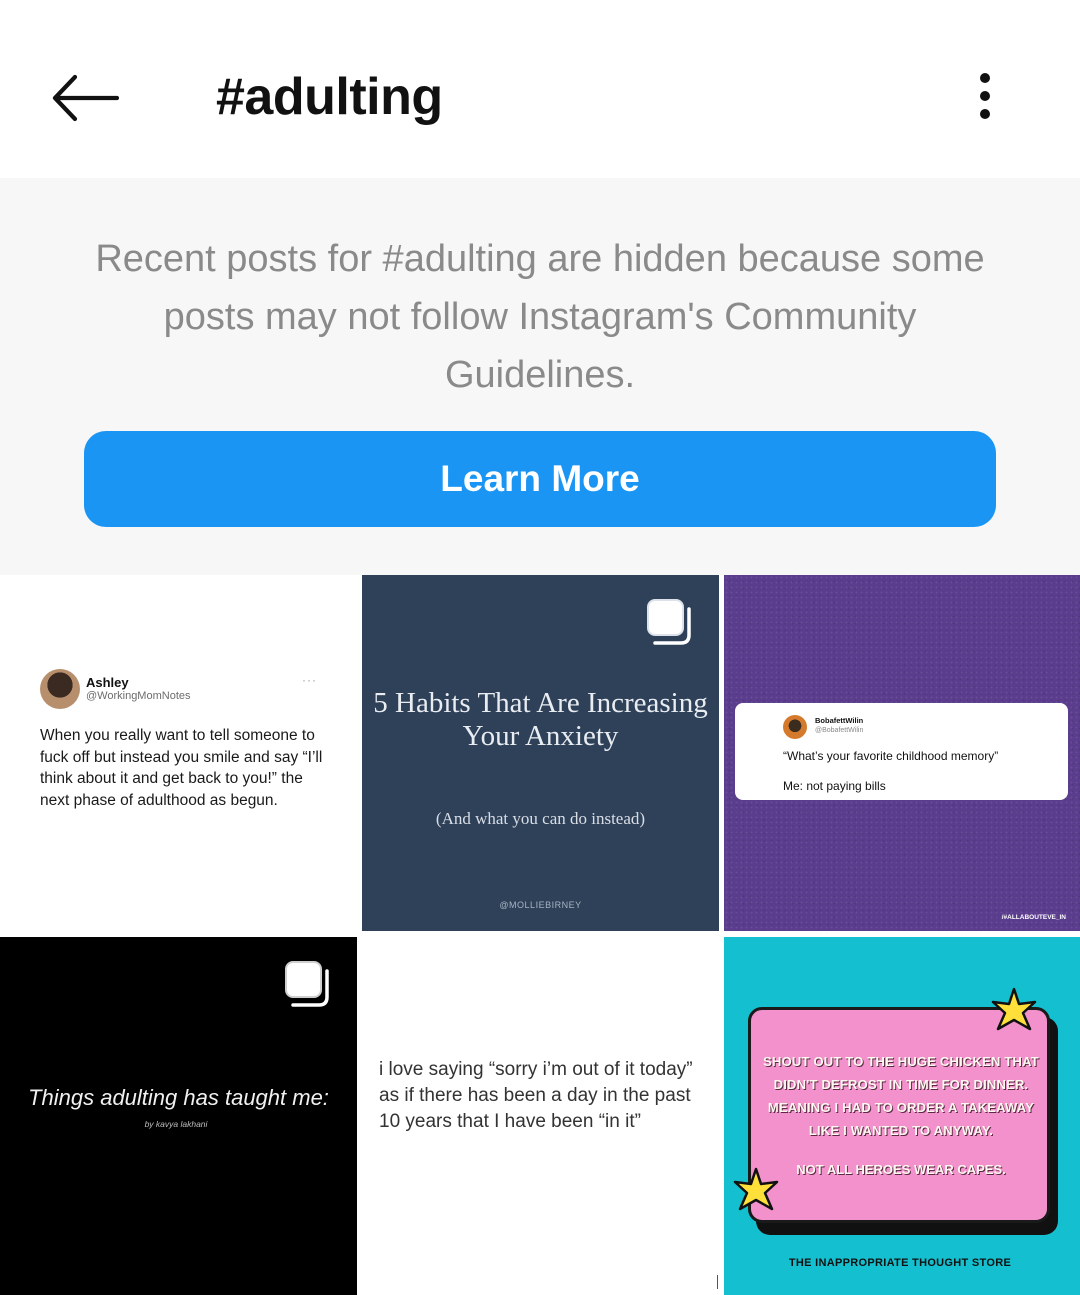  What do you see at coordinates (839, 730) in the screenshot?
I see `tweet-handle: @BobafettWilin` at bounding box center [839, 730].